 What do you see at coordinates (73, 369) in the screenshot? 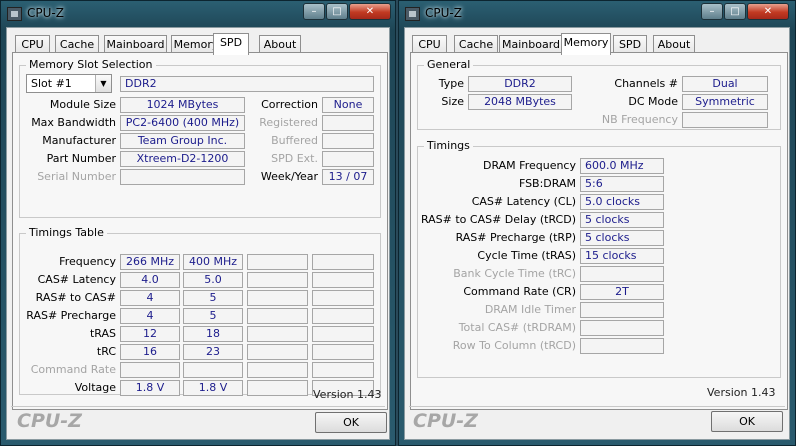
I see `timing-label: Command Rate` at bounding box center [73, 369].